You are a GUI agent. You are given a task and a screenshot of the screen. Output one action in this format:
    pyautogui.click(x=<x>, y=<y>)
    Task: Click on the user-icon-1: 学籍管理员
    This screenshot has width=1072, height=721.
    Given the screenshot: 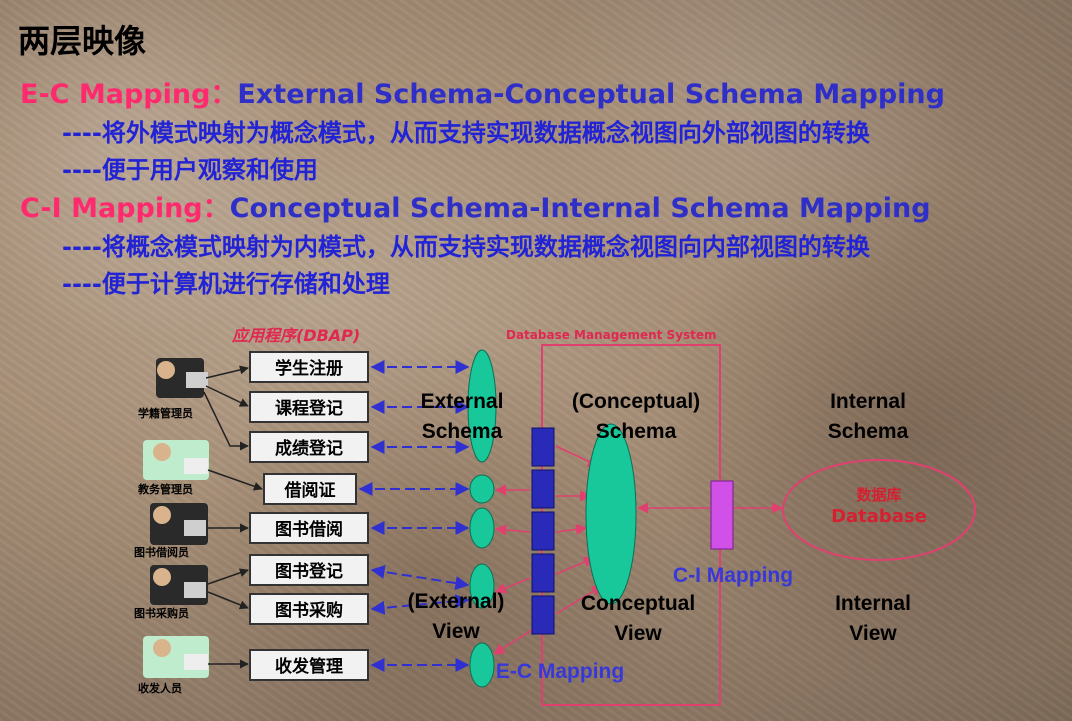 What is the action you would take?
    pyautogui.click(x=173, y=389)
    